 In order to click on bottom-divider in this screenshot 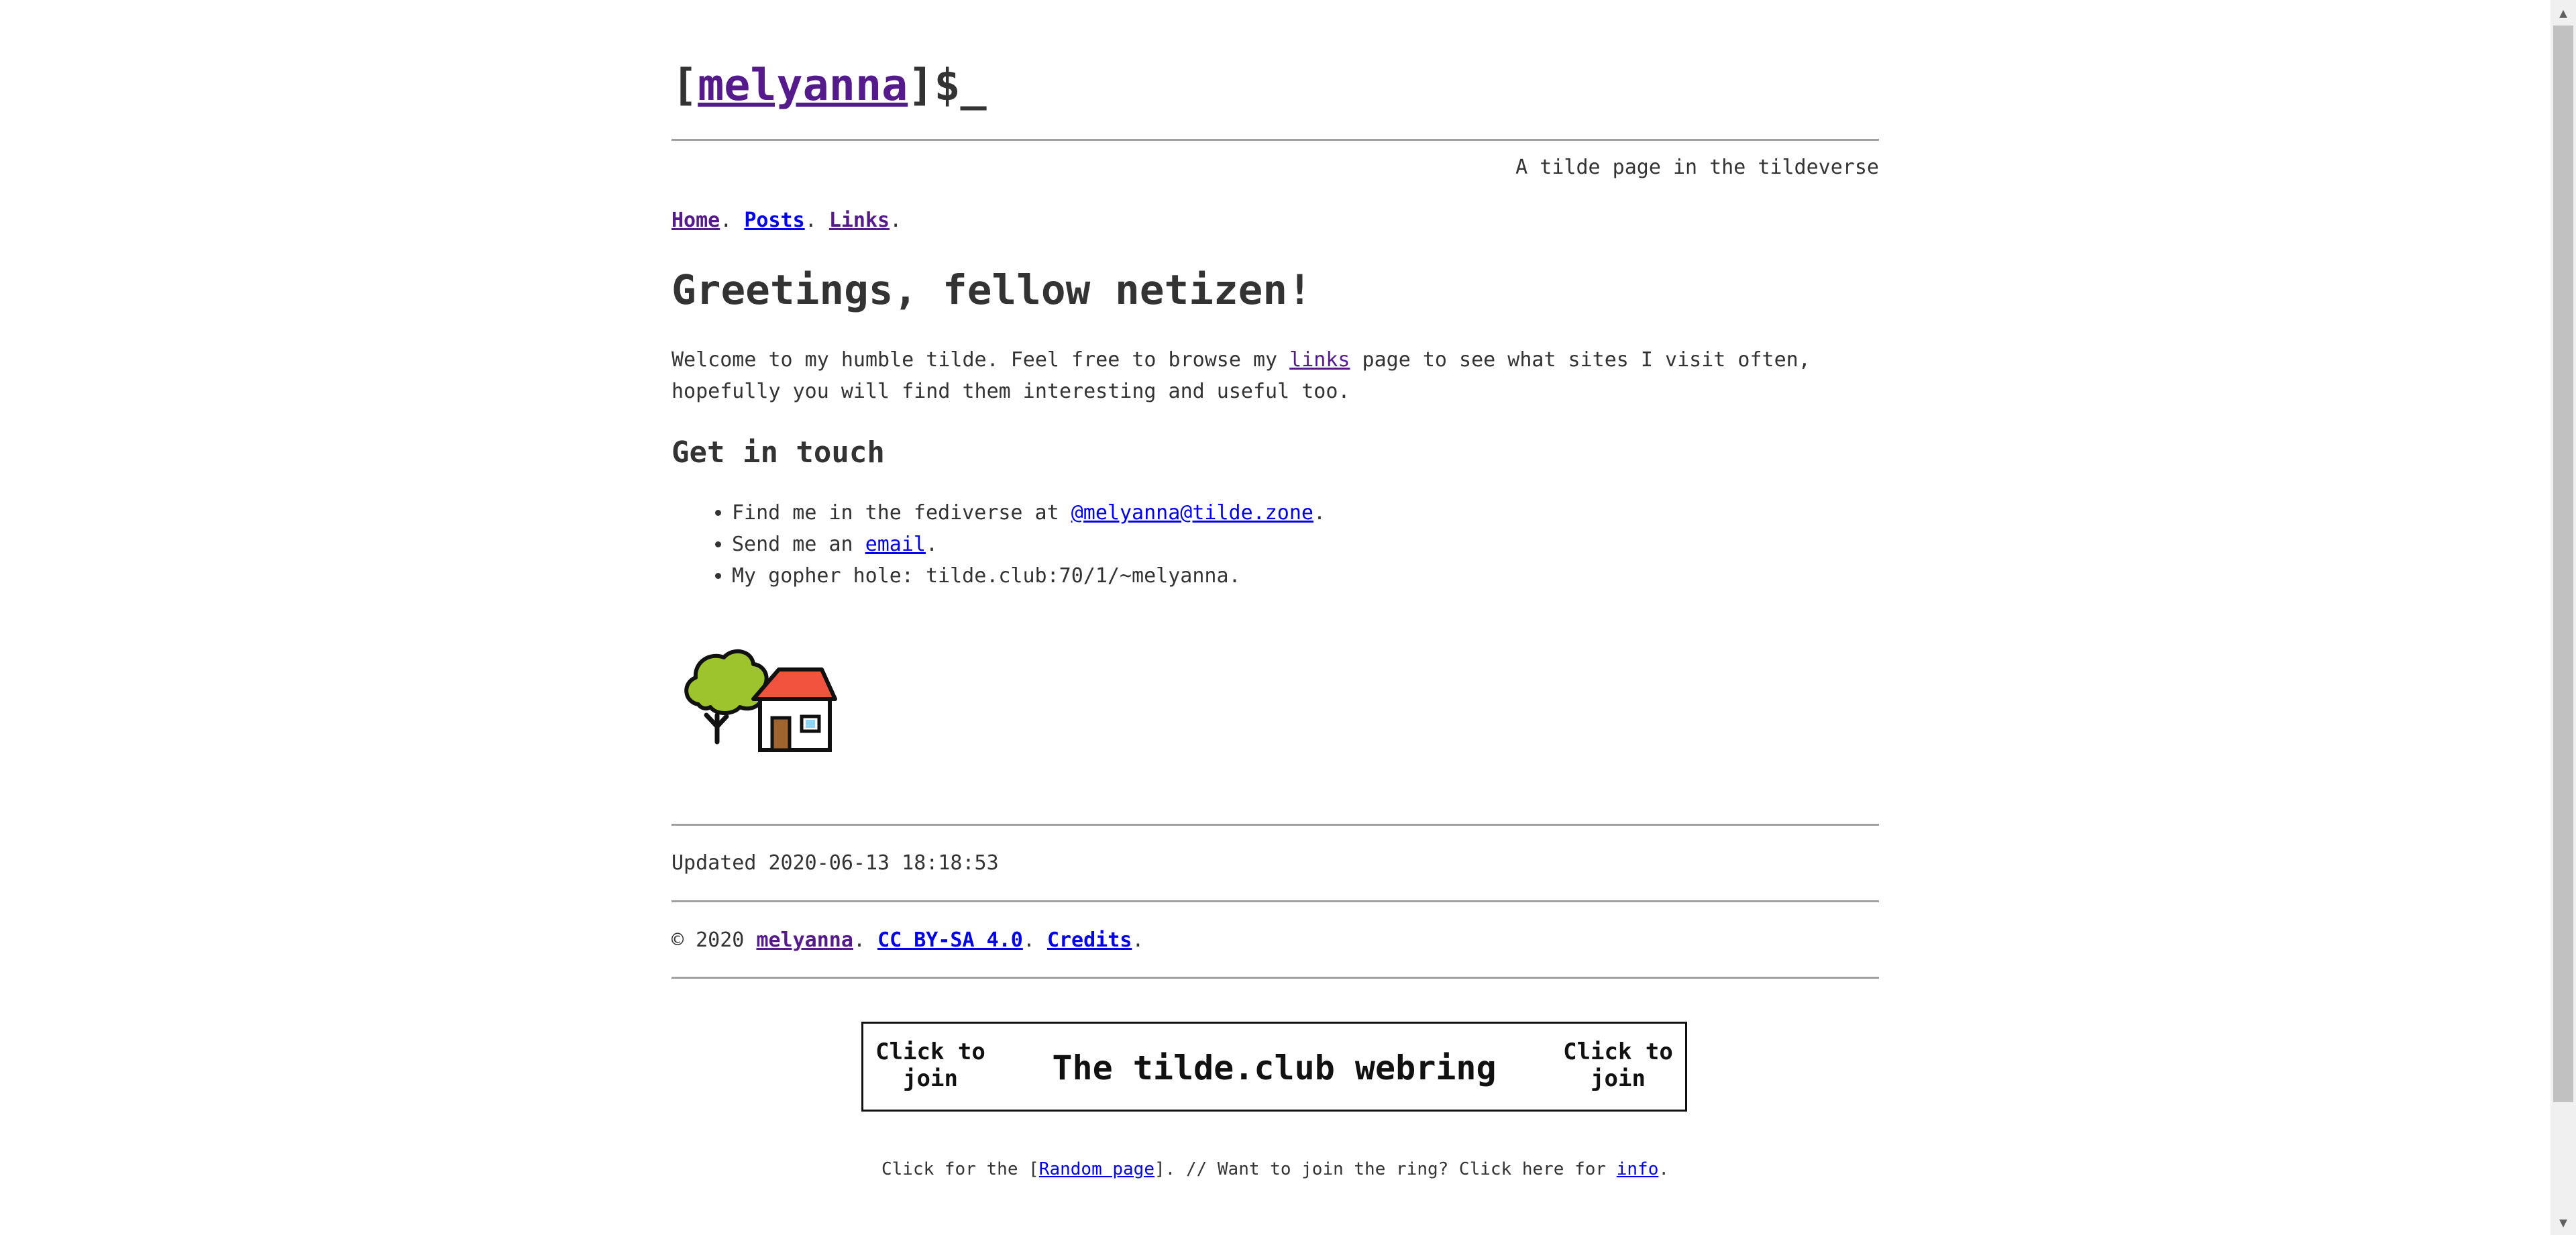, I will do `click(1275, 978)`.